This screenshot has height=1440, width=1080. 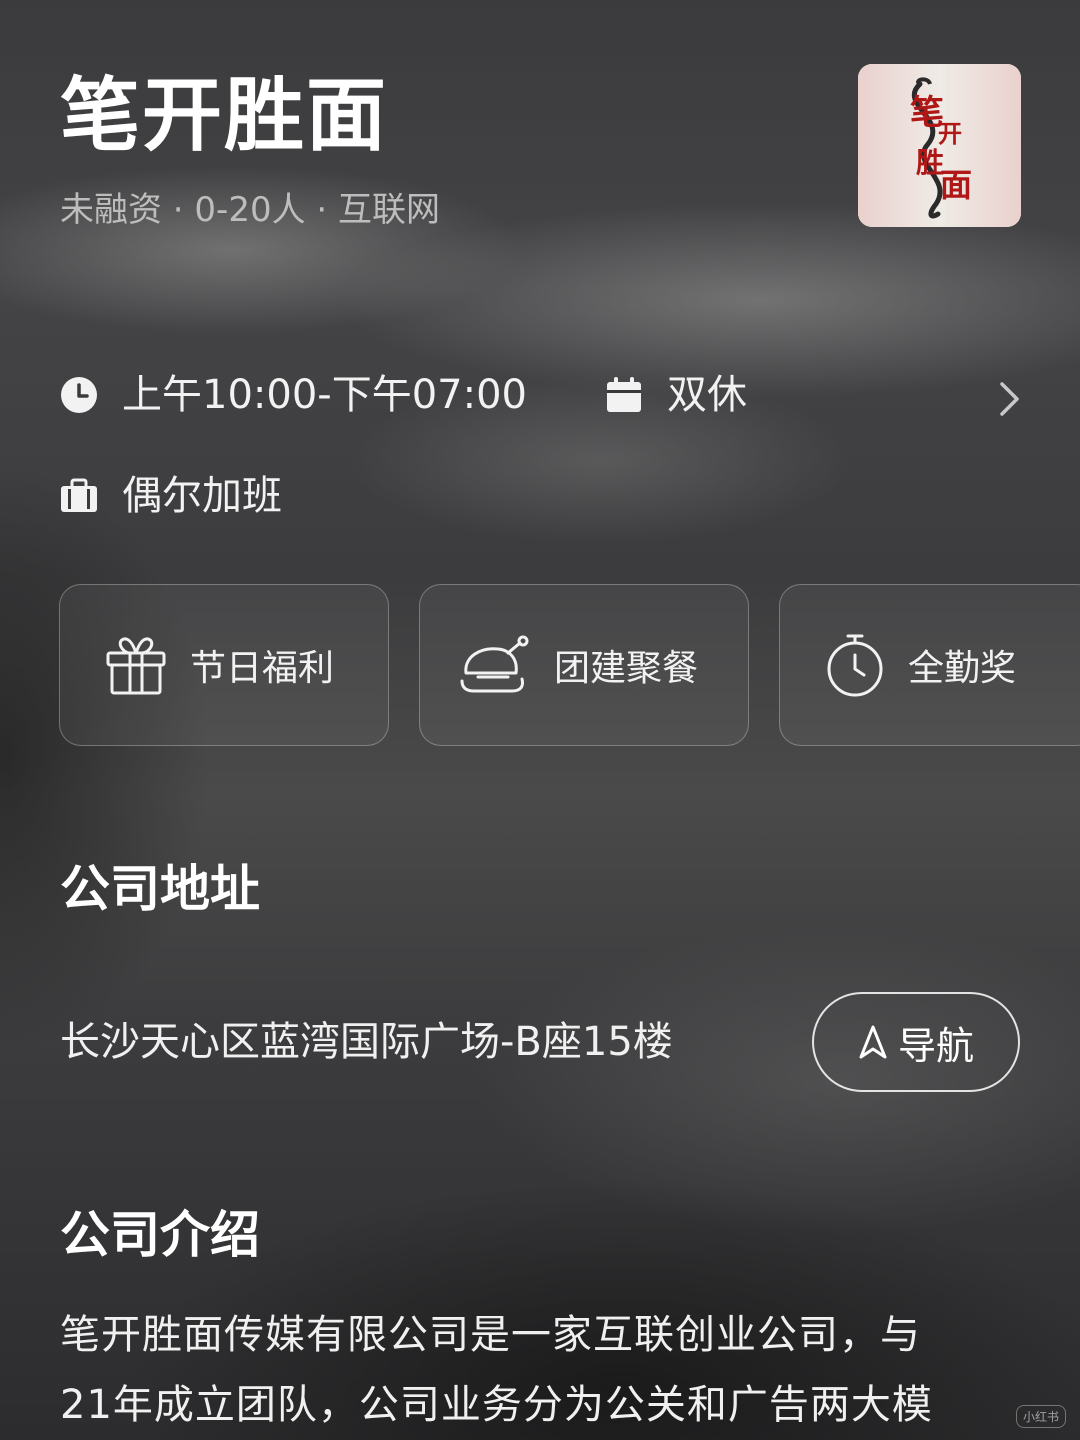 What do you see at coordinates (202, 496) in the screenshot?
I see `overtime-info: 偶尔加班` at bounding box center [202, 496].